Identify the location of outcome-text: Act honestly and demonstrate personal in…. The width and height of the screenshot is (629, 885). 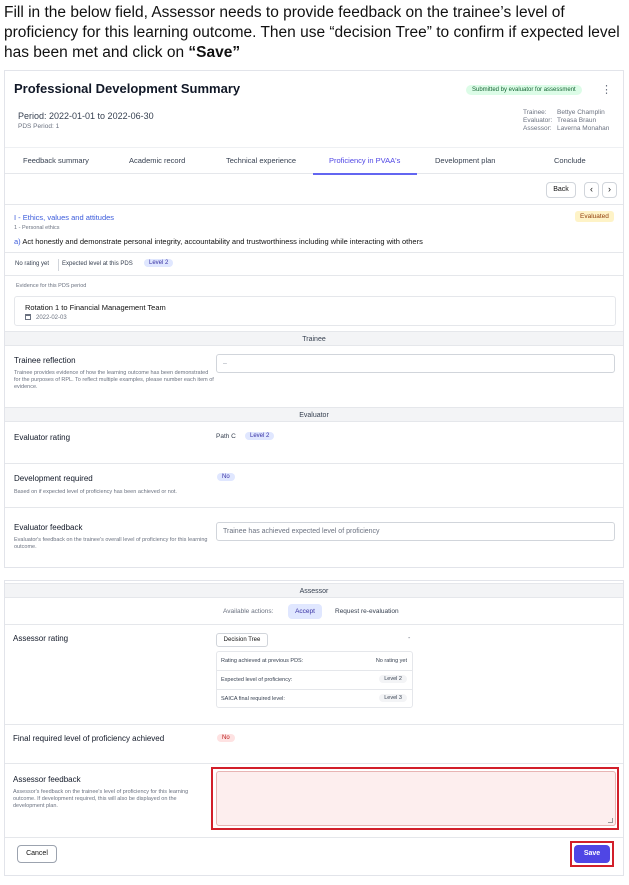
(222, 241).